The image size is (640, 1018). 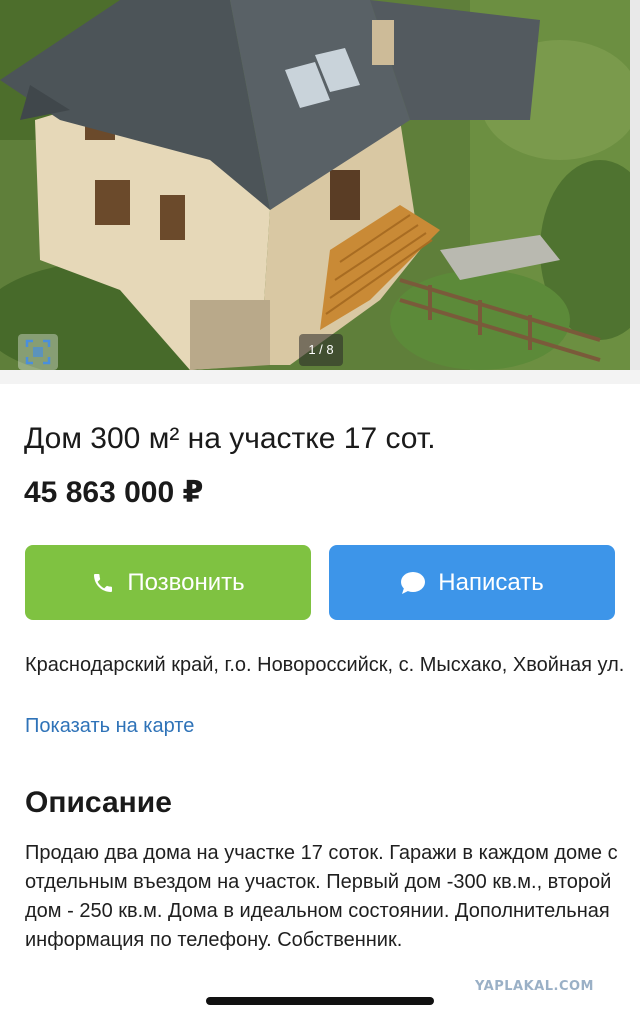 I want to click on message-button: Написать, so click(x=472, y=582).